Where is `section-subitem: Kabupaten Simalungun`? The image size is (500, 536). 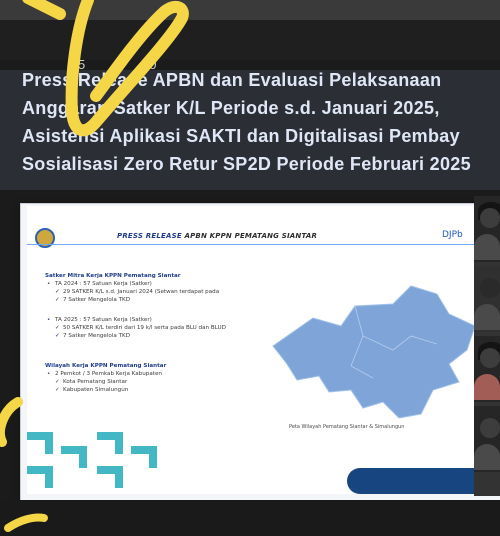
section-subitem: Kabupaten Simalungun is located at coordinates (140, 390).